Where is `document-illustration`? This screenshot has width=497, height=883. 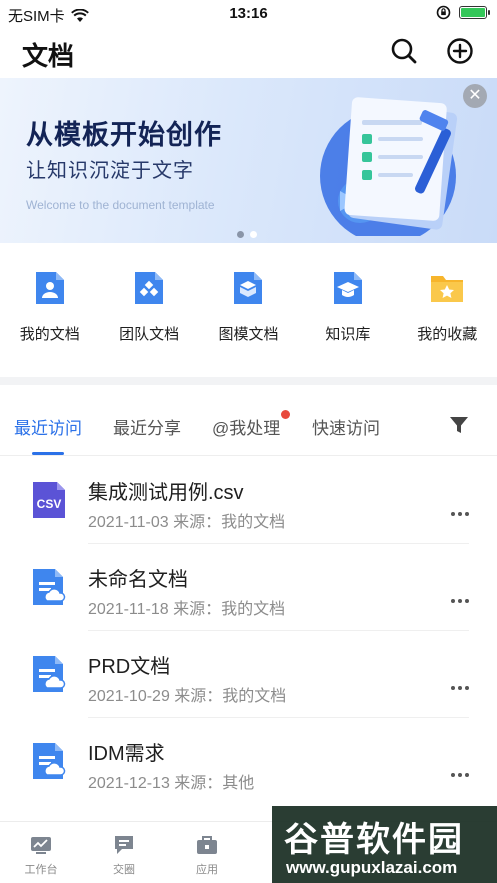 document-illustration is located at coordinates (389, 166).